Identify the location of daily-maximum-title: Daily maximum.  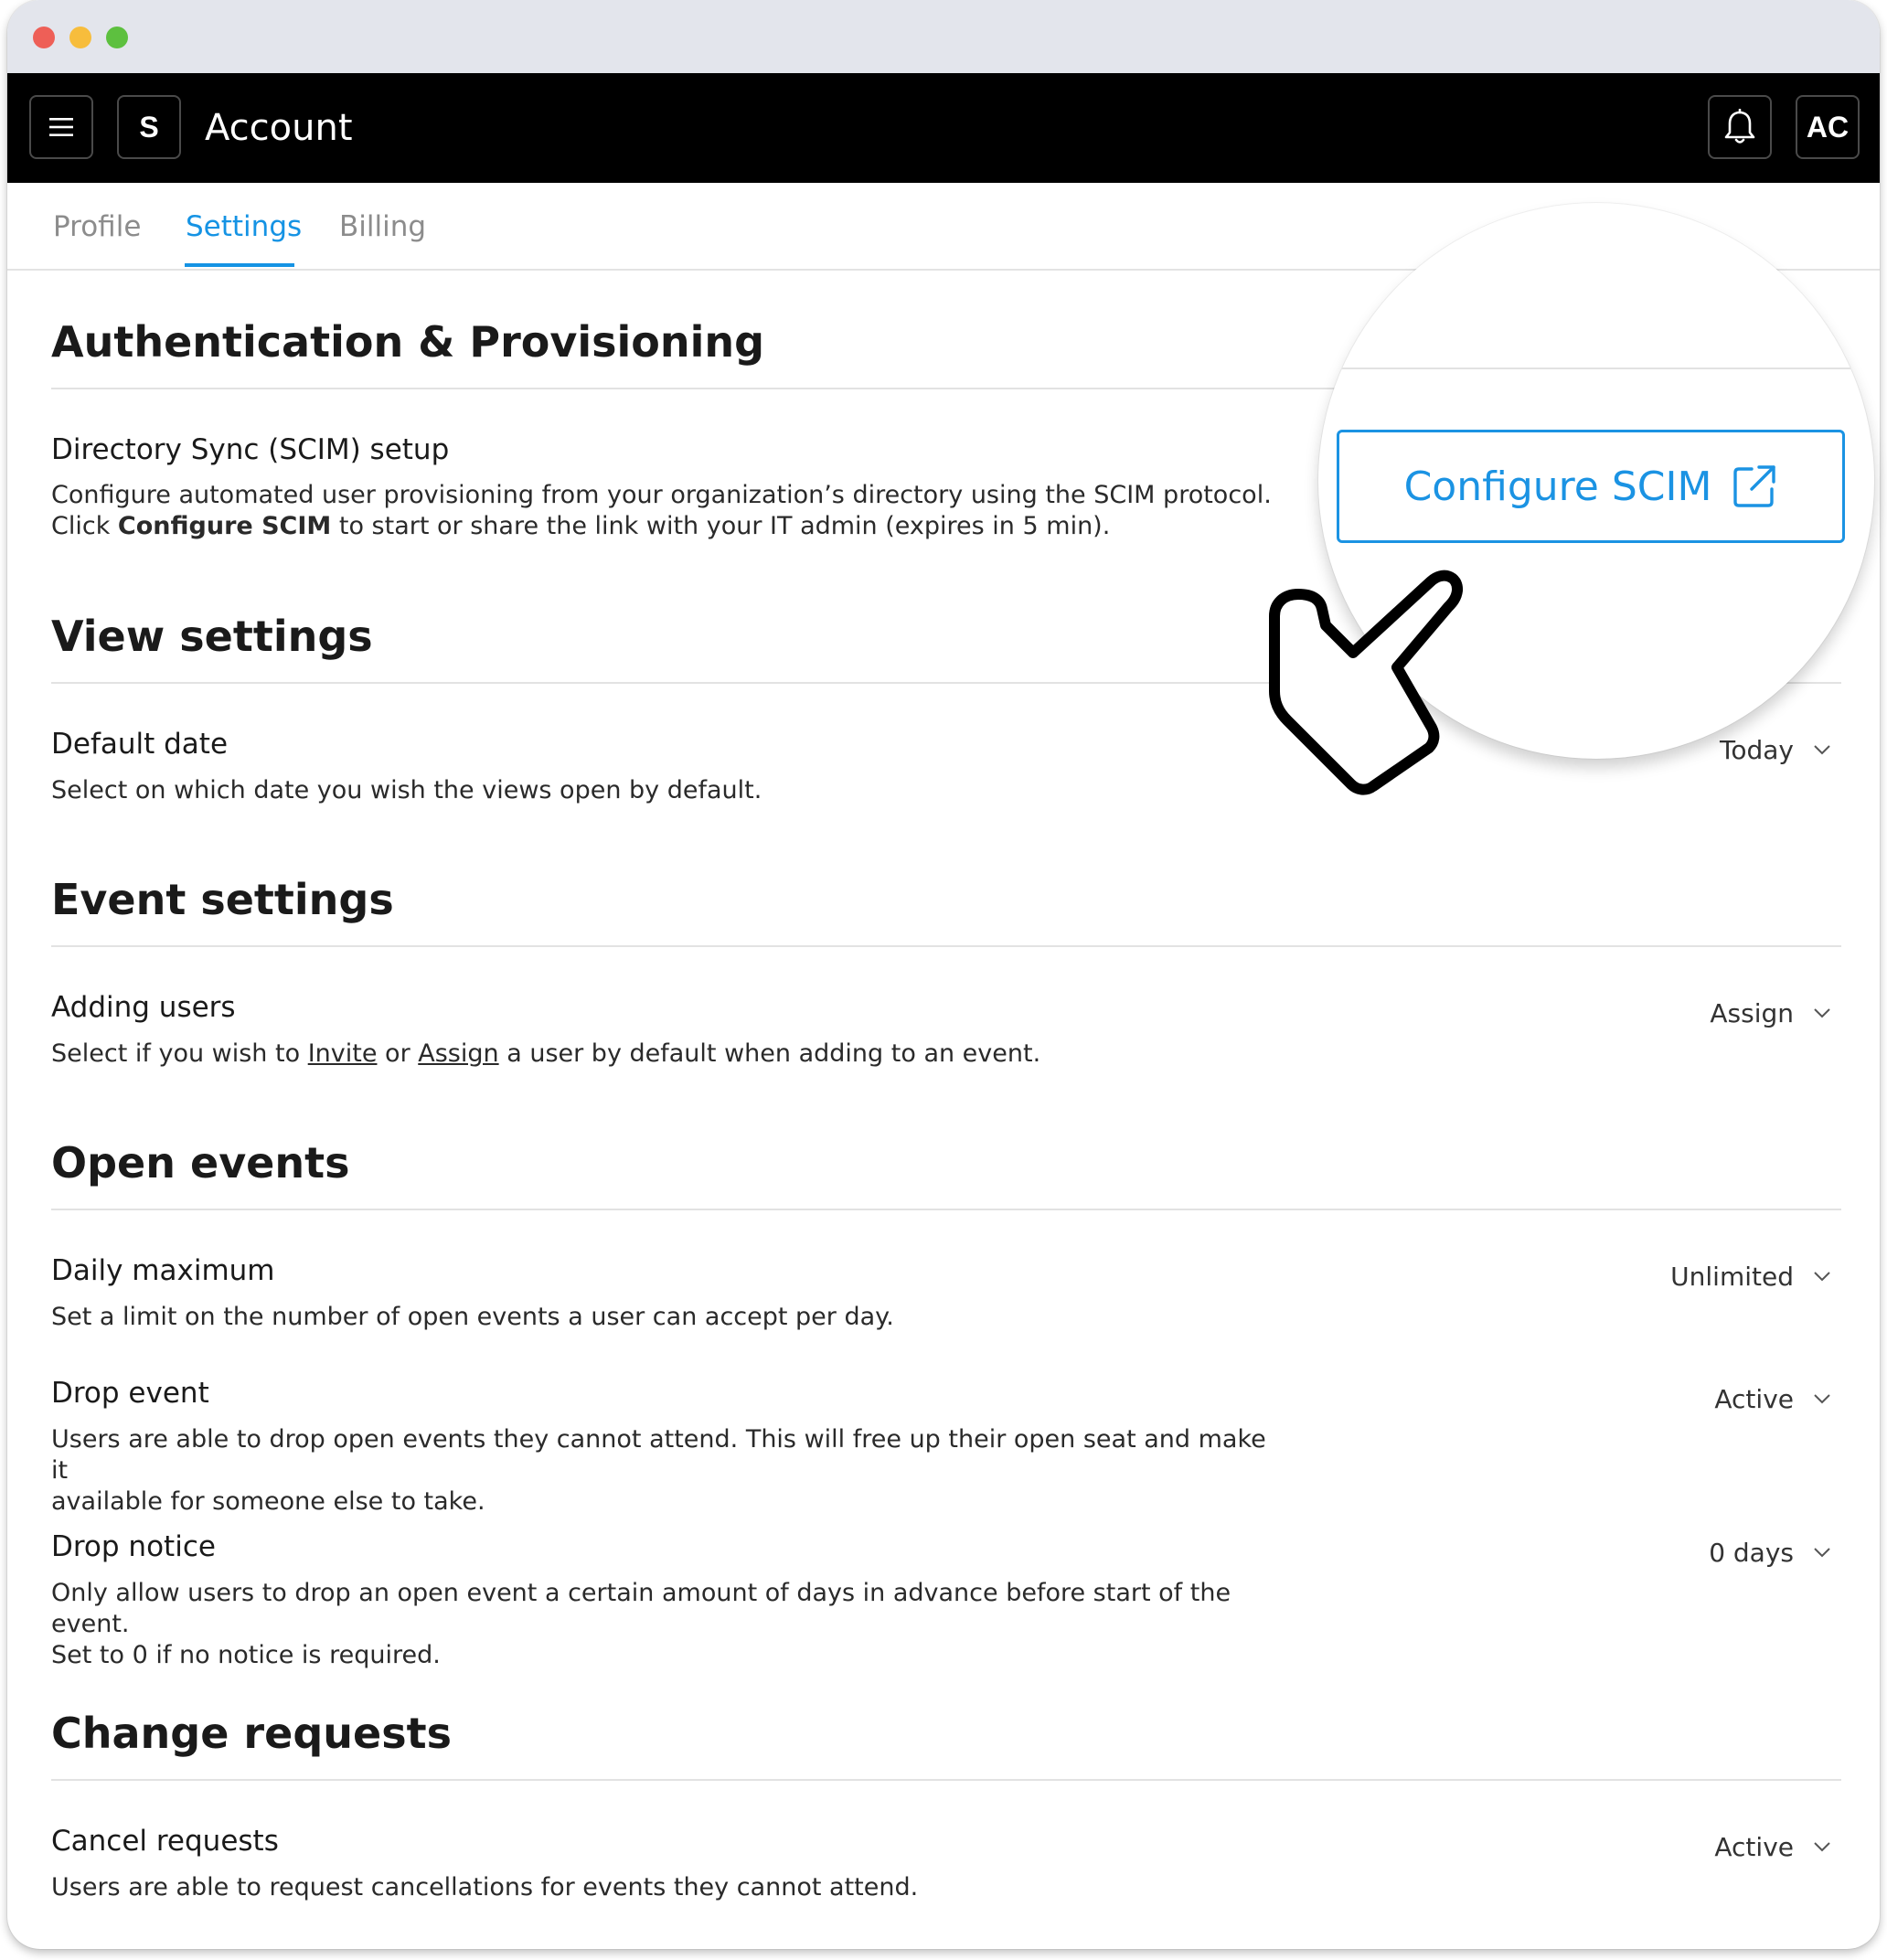
(163, 1270).